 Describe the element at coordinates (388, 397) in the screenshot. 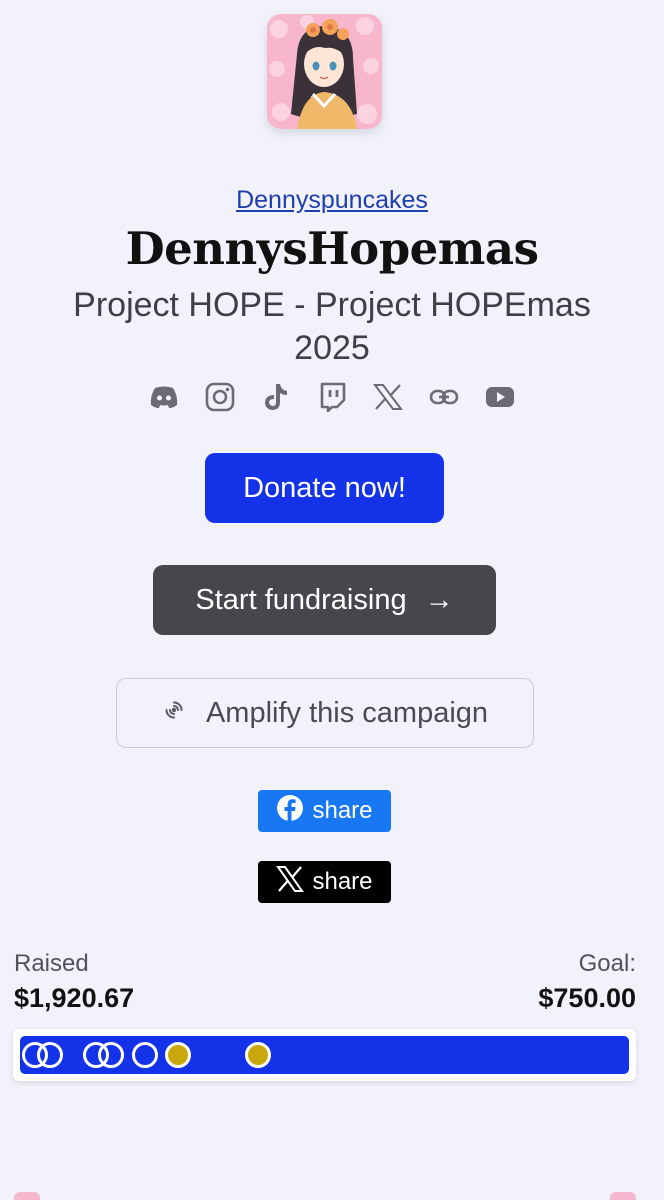

I see `x-icon` at that location.